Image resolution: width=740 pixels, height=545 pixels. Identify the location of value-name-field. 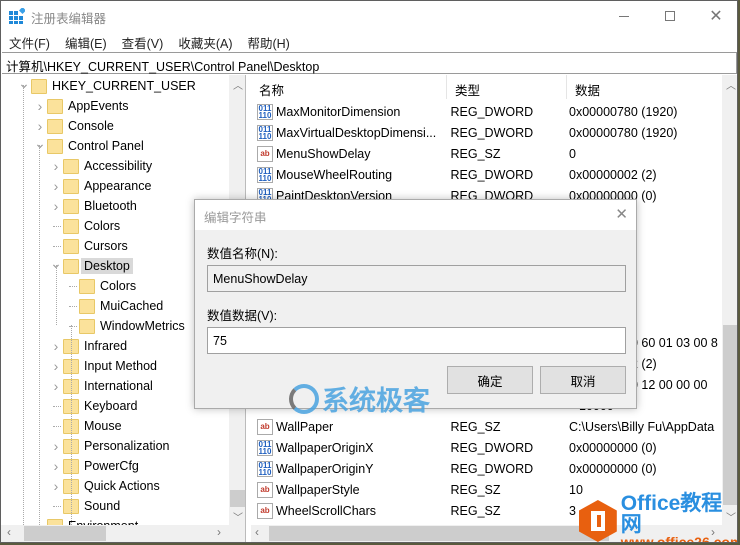
(416, 278).